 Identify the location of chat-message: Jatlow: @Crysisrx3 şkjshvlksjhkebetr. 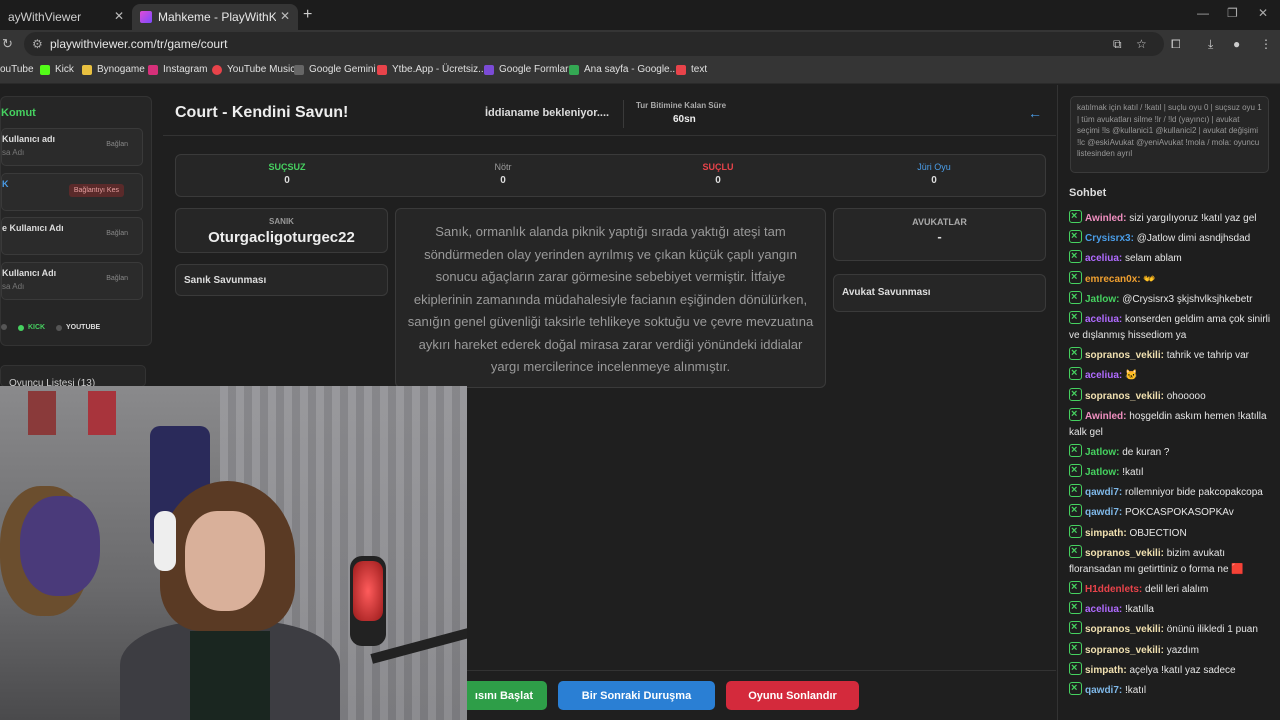
(1171, 298).